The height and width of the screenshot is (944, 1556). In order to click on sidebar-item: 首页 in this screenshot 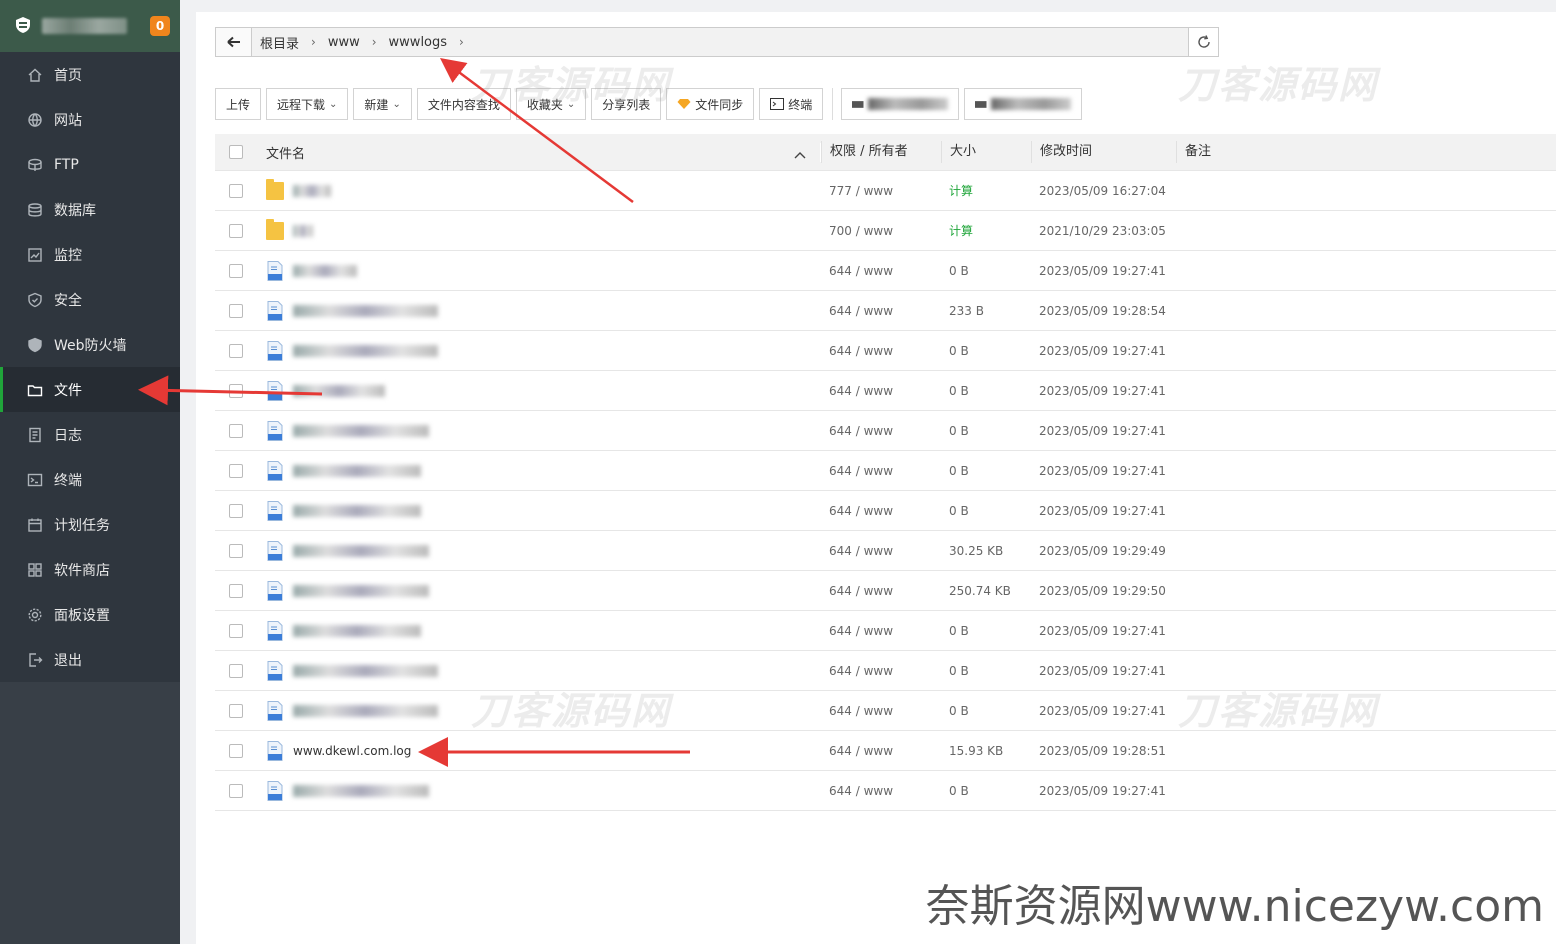, I will do `click(90, 74)`.